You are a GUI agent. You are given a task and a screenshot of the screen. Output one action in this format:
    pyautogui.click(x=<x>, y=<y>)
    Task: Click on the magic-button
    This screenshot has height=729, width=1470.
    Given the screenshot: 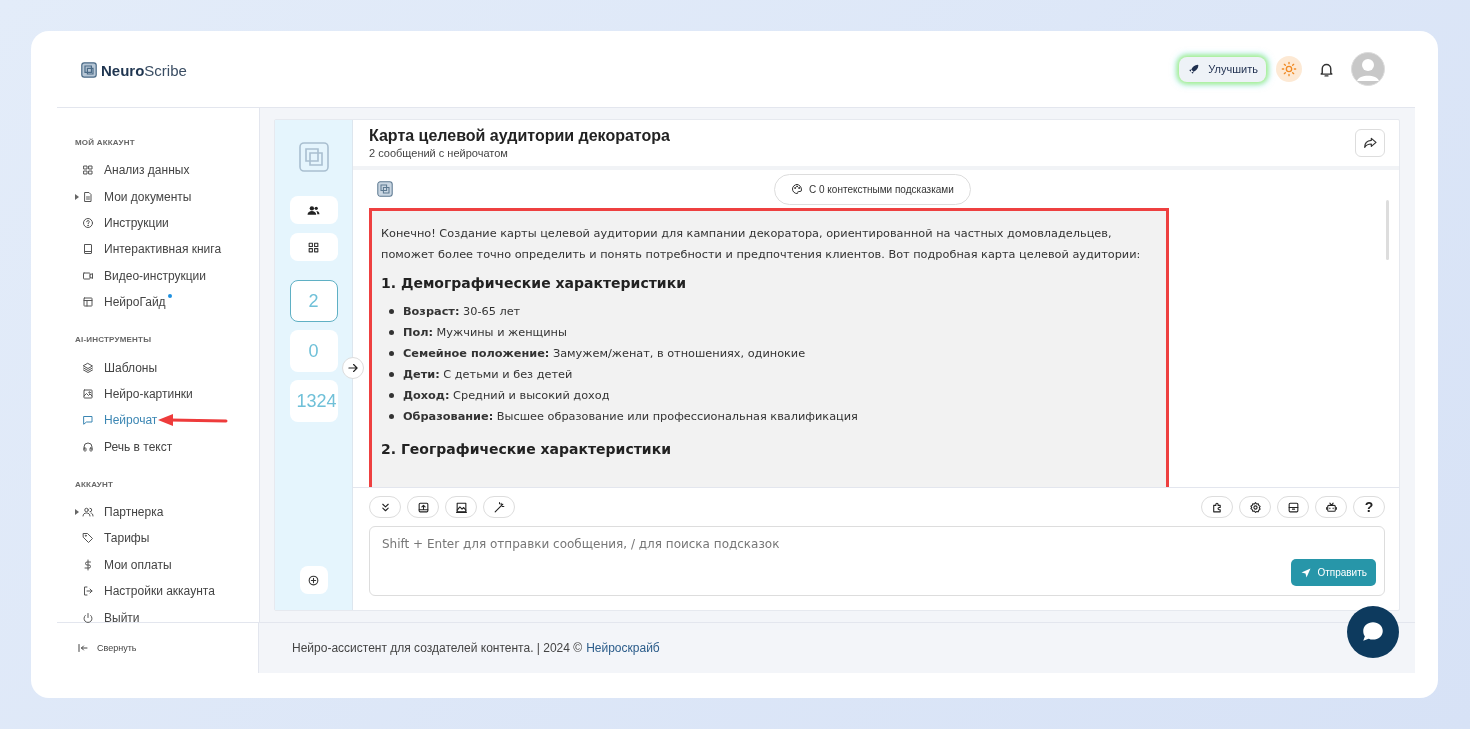 What is the action you would take?
    pyautogui.click(x=499, y=507)
    